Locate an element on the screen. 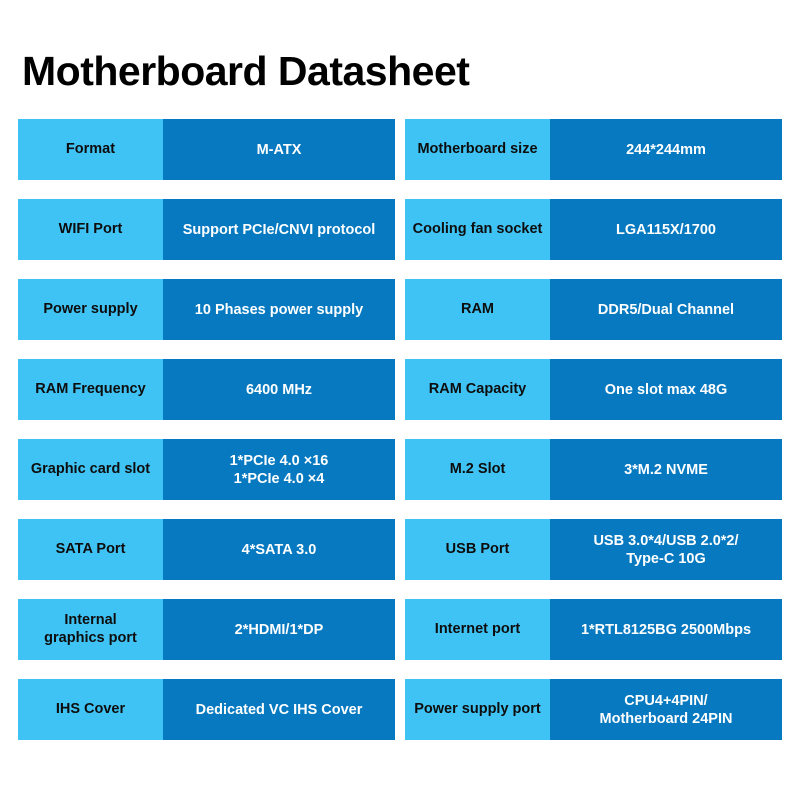 The width and height of the screenshot is (800, 800). spec-value-m2-slot: 3*M.2 NVME is located at coordinates (666, 470).